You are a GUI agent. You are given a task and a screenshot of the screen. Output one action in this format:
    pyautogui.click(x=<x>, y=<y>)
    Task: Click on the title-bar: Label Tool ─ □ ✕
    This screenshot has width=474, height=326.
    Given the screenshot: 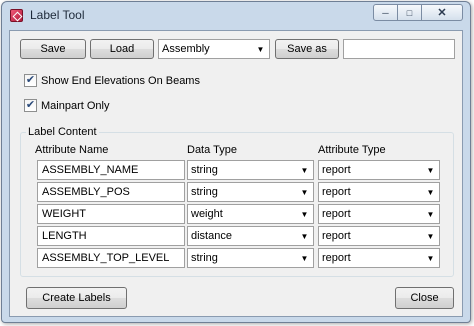 What is the action you would take?
    pyautogui.click(x=236, y=15)
    